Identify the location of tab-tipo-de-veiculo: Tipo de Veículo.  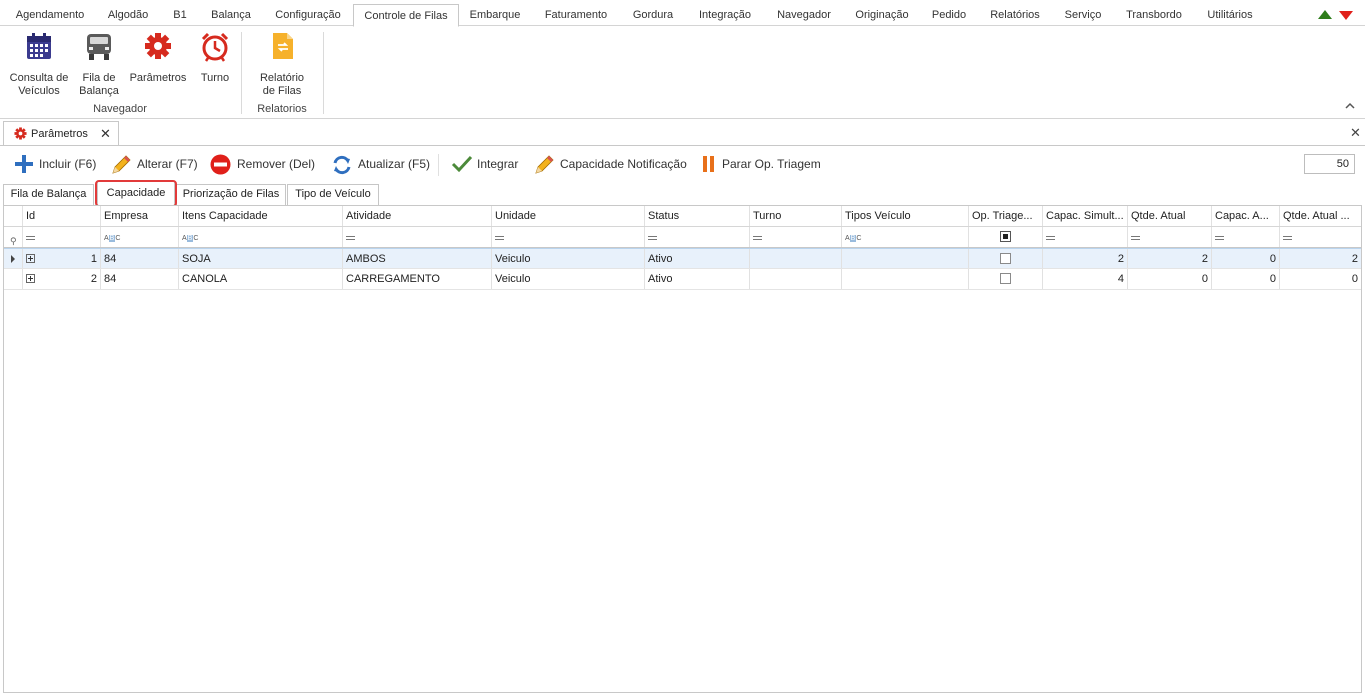
(333, 194).